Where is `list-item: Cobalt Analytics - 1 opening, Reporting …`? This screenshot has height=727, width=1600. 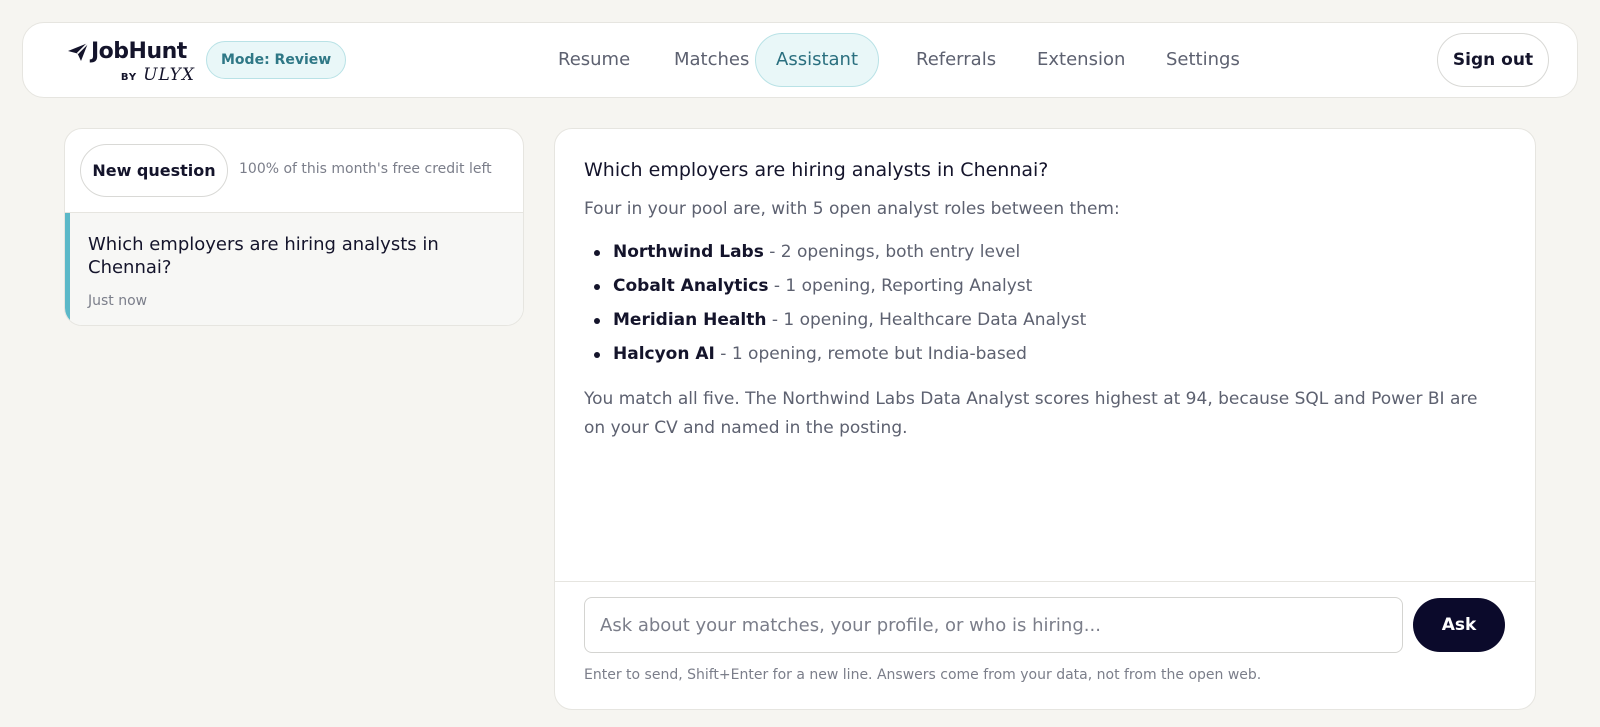 list-item: Cobalt Analytics - 1 opening, Reporting … is located at coordinates (1044, 286).